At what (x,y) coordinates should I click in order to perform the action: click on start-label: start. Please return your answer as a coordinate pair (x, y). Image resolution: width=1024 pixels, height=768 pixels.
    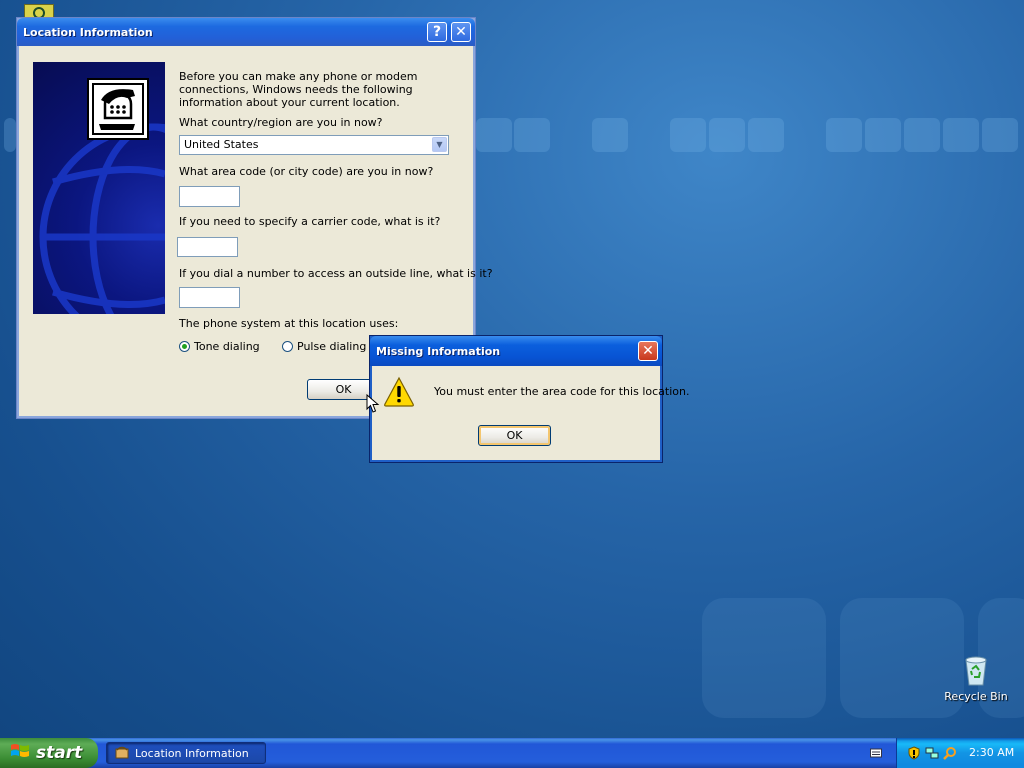
    Looking at the image, I should click on (59, 753).